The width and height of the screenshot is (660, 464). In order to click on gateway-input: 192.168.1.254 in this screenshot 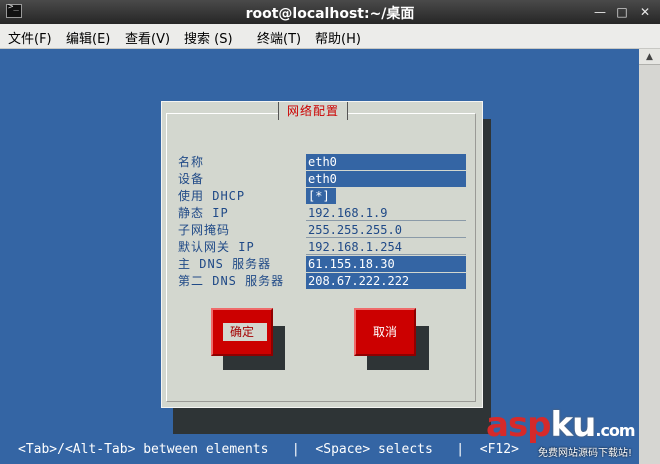, I will do `click(386, 247)`.